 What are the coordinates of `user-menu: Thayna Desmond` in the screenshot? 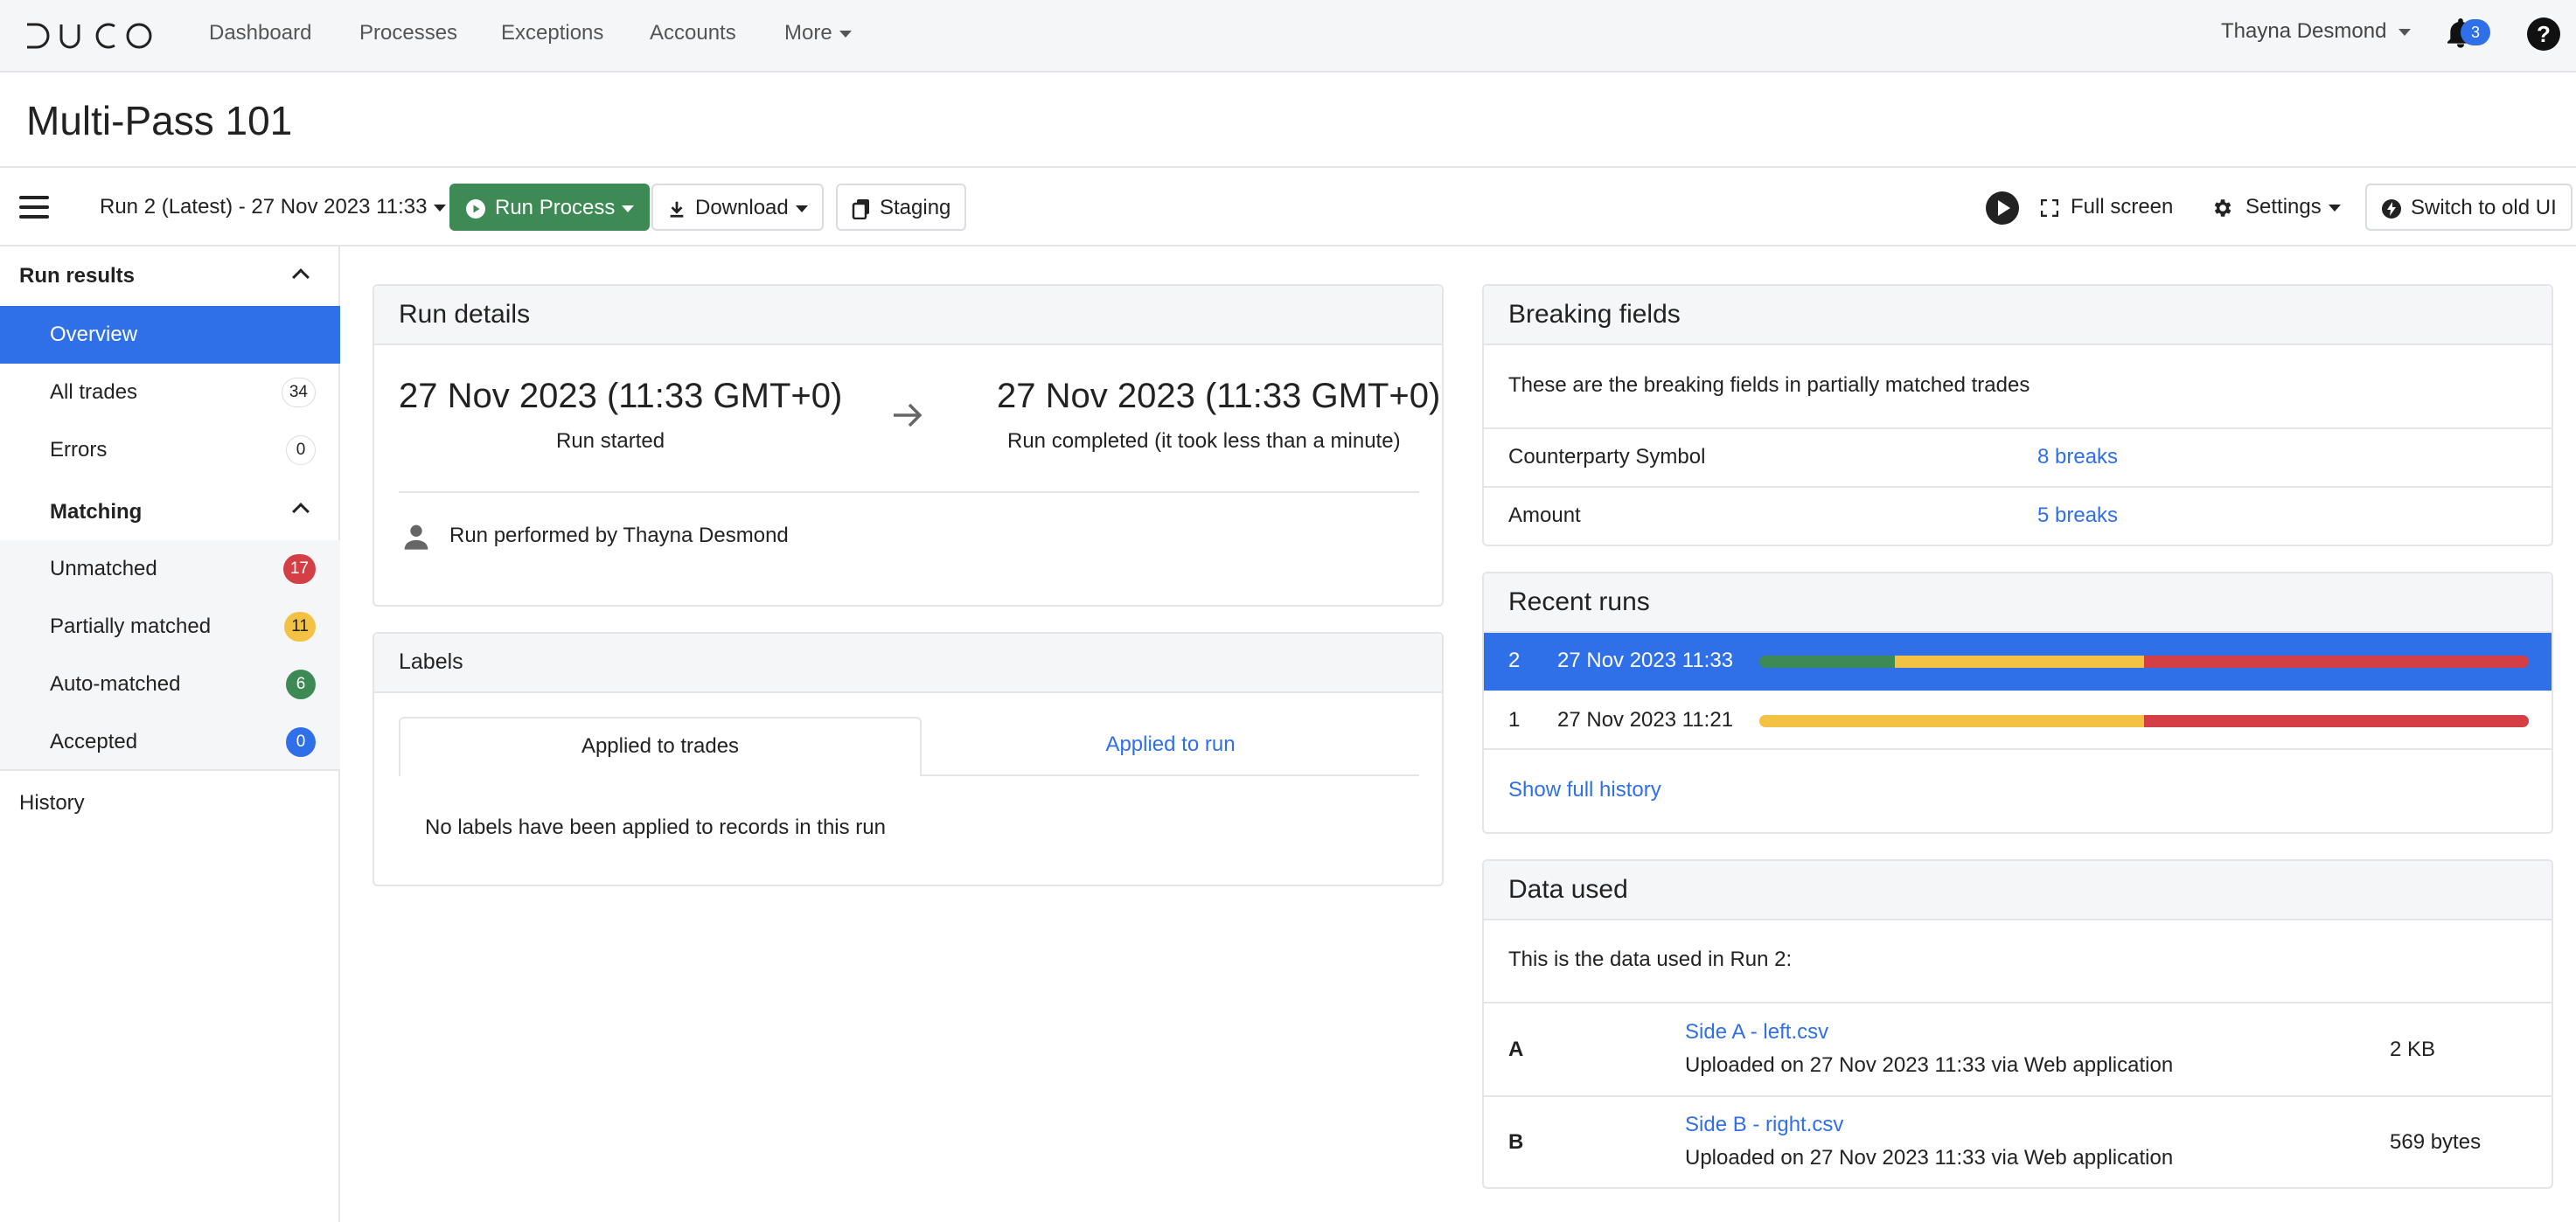 It's located at (2316, 31).